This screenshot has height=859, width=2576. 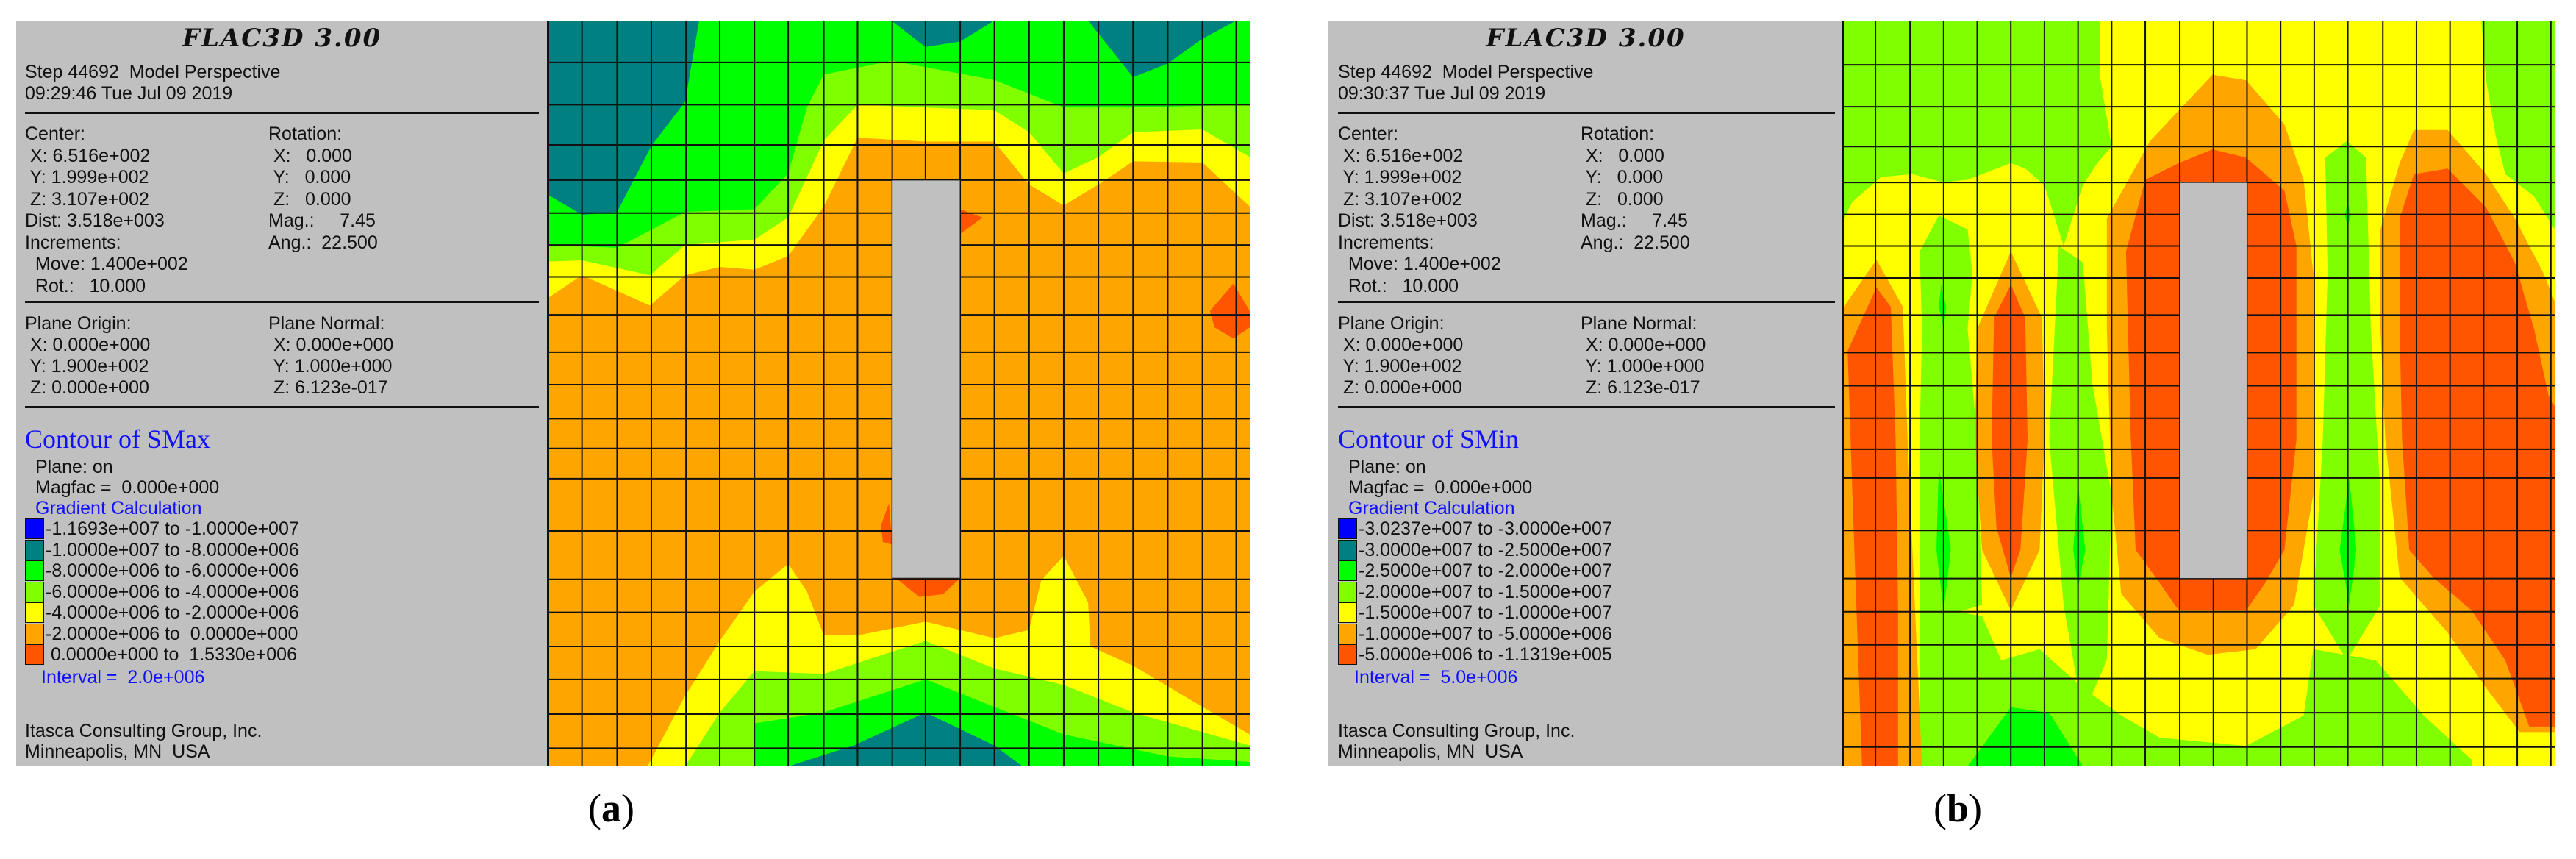 What do you see at coordinates (172, 633) in the screenshot?
I see `legend-range: -2.0000e+006 to 0.0000e+000` at bounding box center [172, 633].